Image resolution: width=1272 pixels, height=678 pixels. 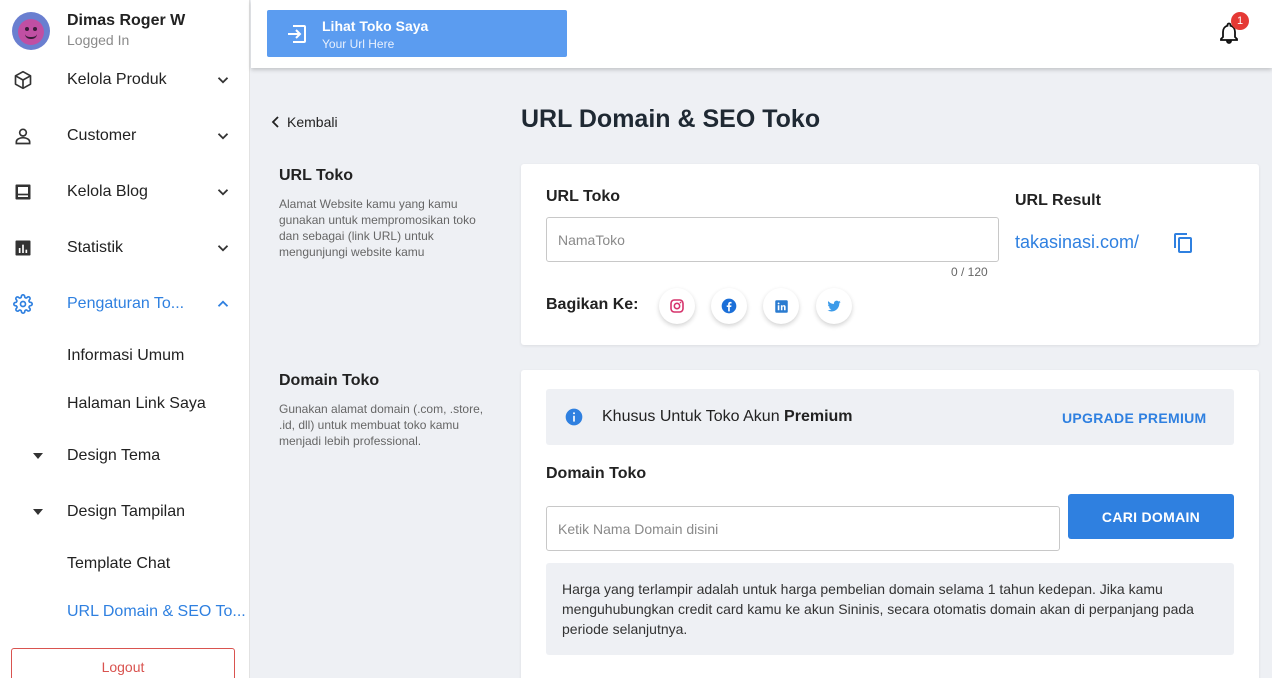 I want to click on enter-icon, so click(x=297, y=34).